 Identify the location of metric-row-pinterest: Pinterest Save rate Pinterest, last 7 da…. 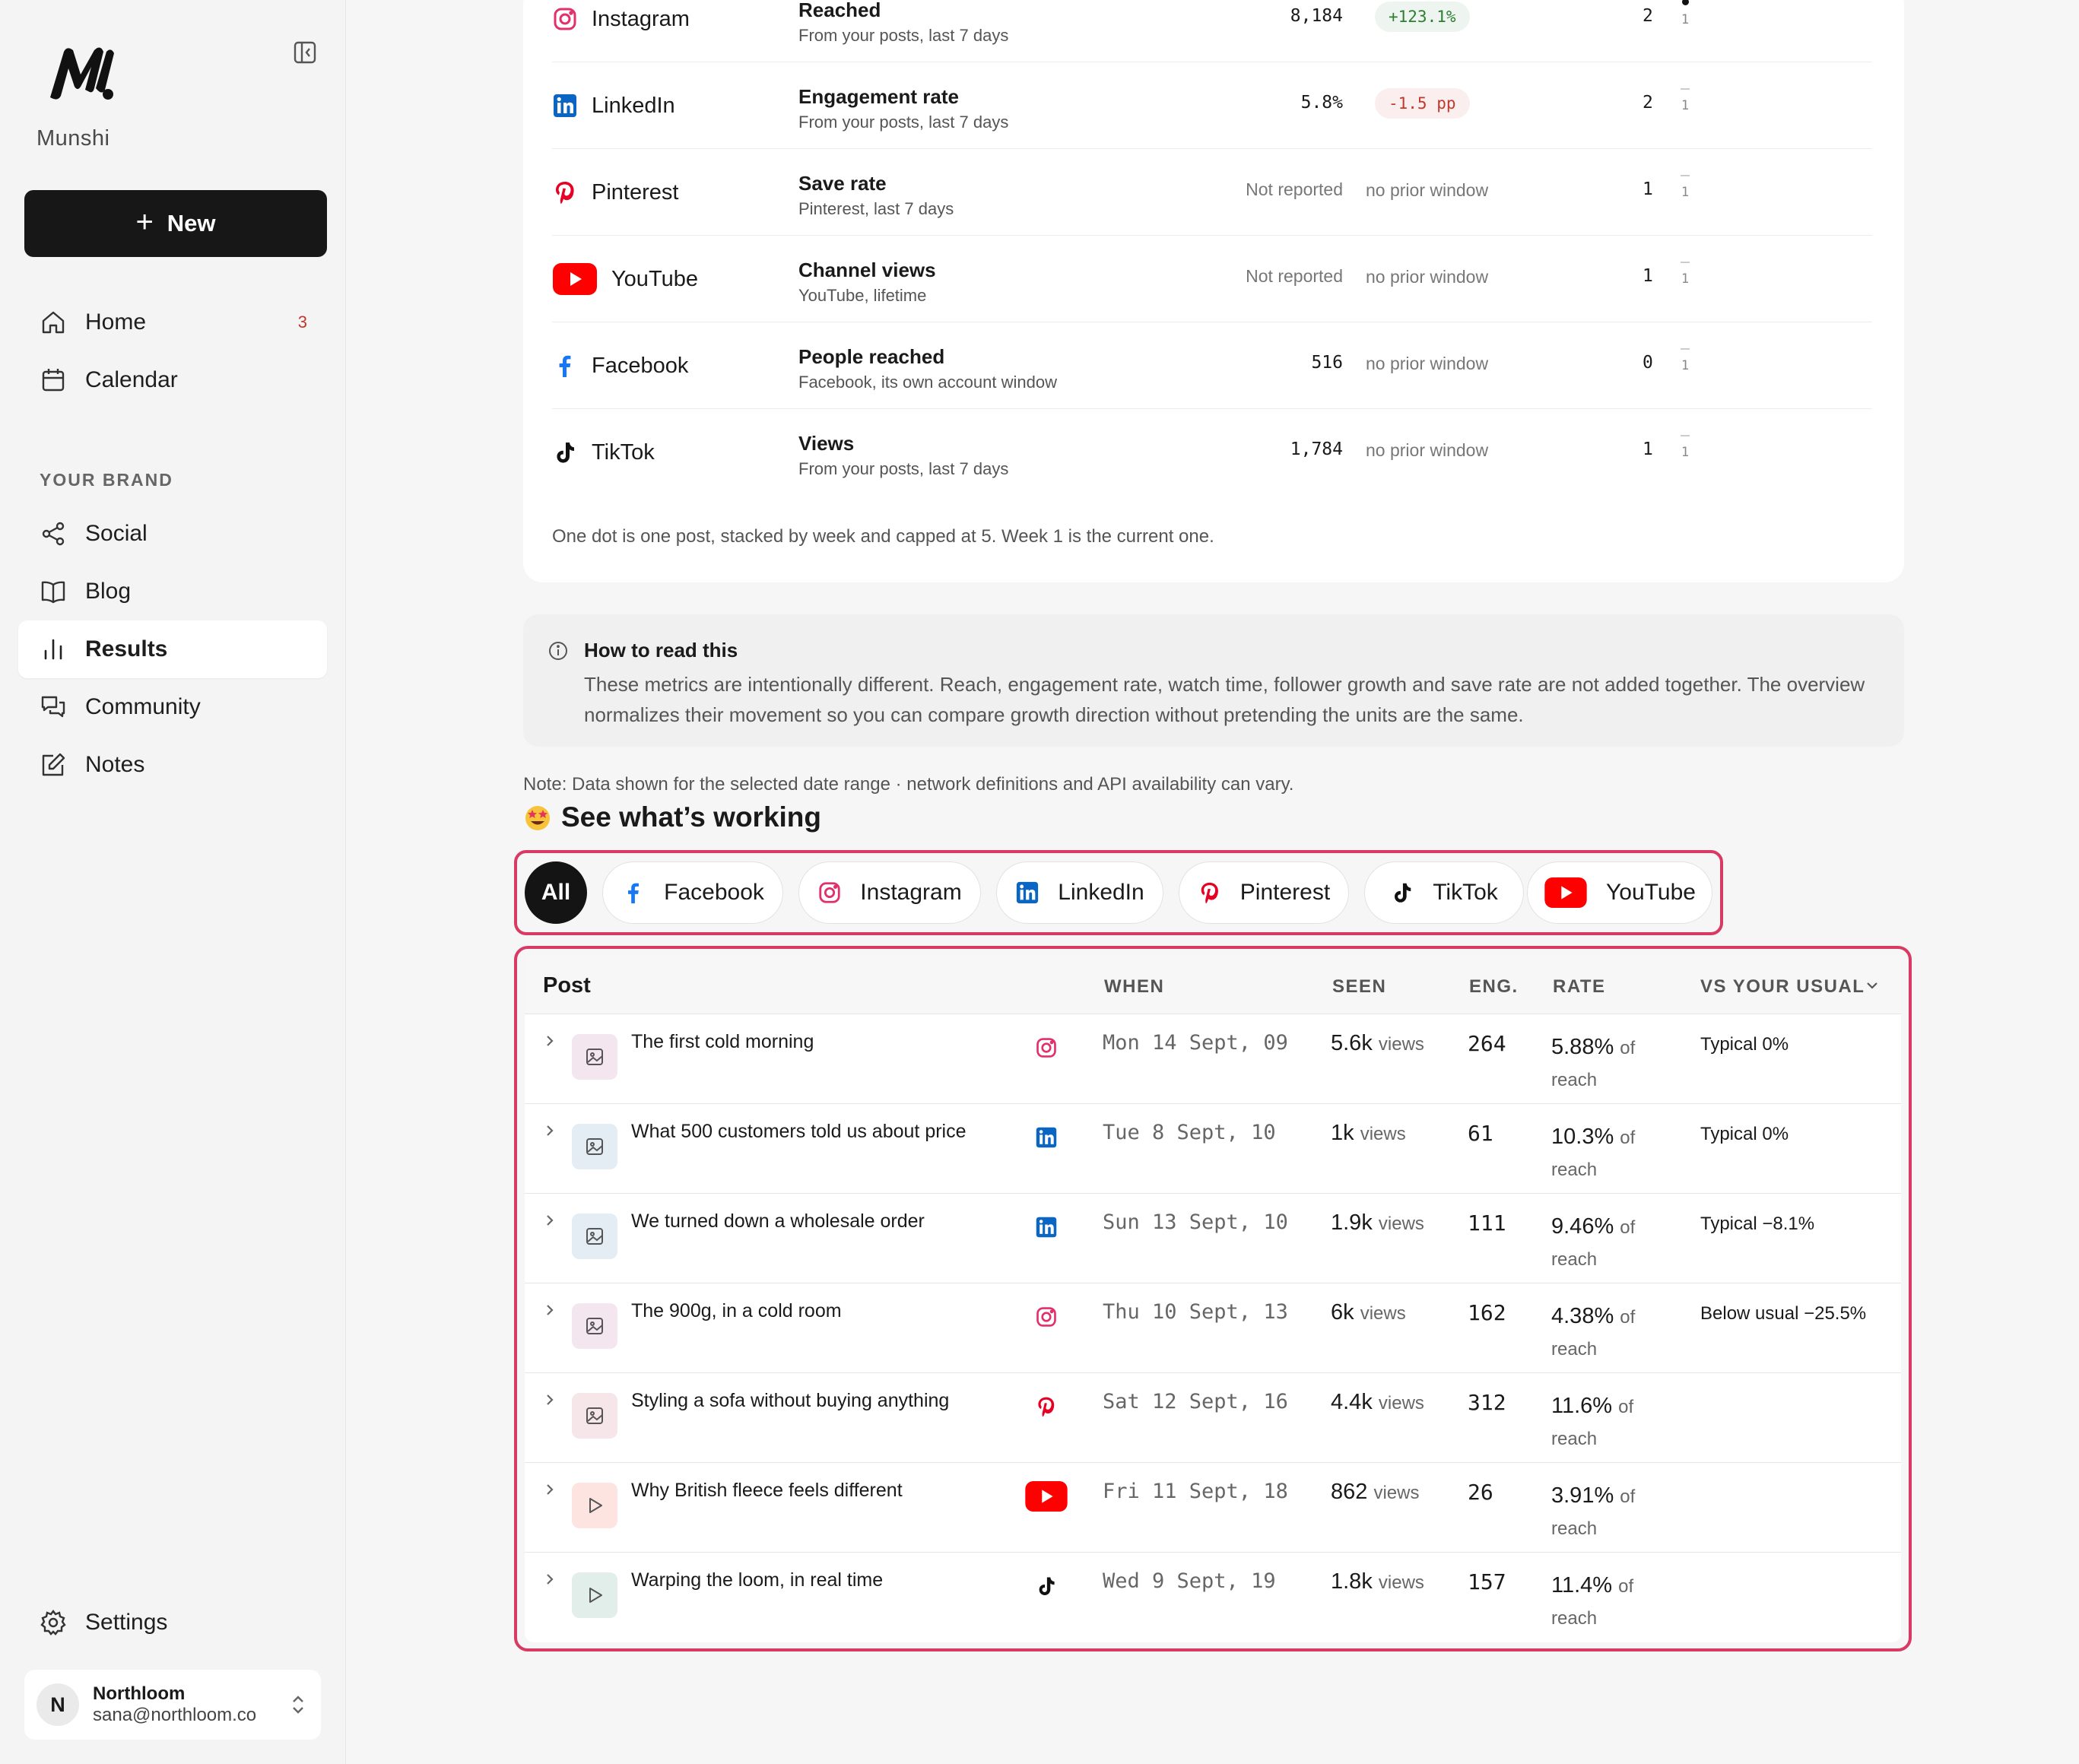
(1212, 193).